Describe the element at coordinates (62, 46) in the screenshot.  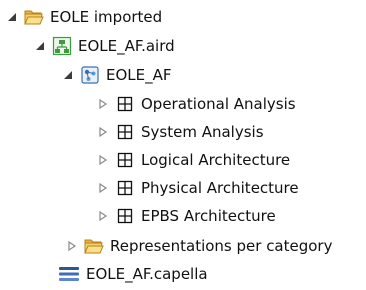
I see `aird-diagram-file-icon` at that location.